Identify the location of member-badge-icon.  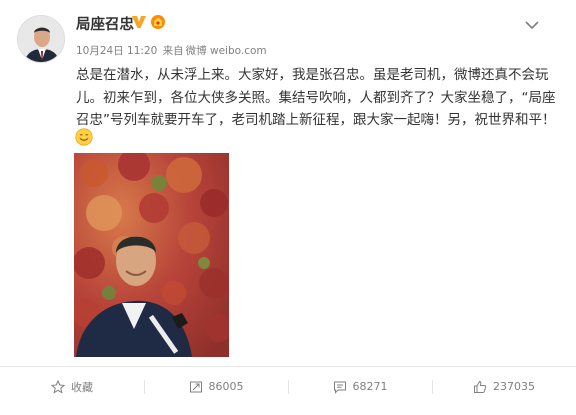
(158, 22).